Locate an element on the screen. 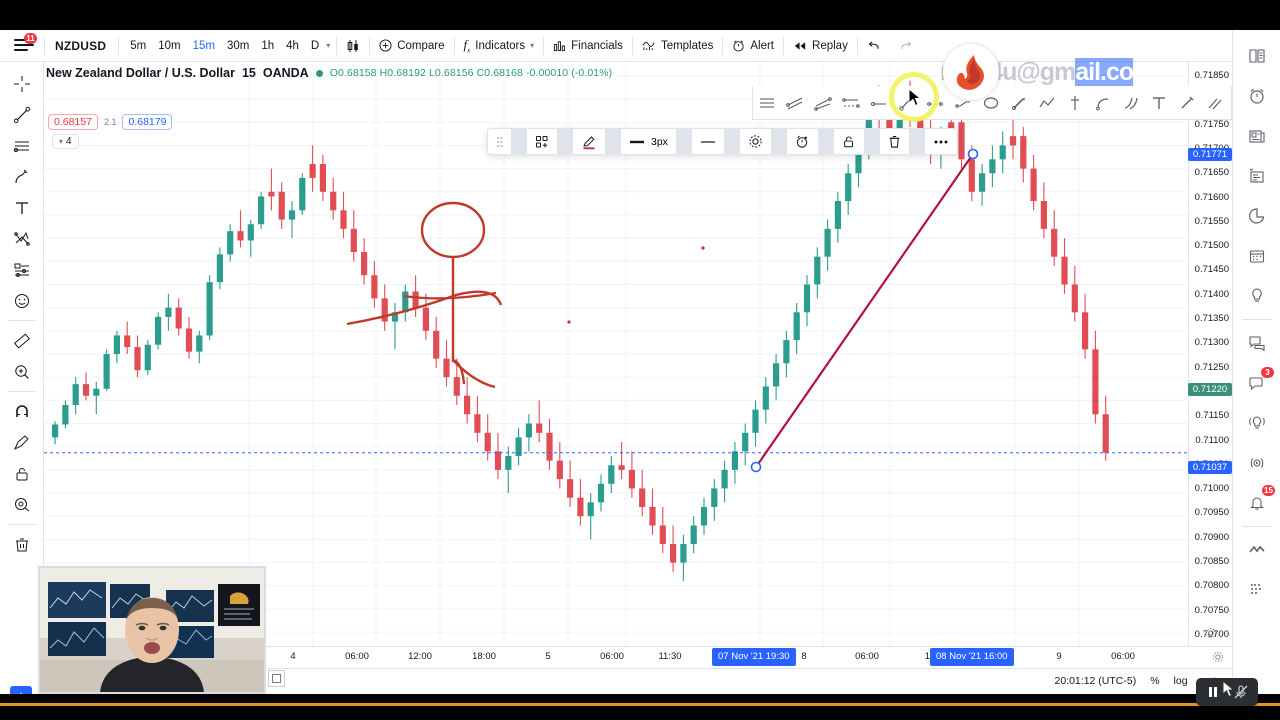  right-item-ideas is located at coordinates (1256, 296).